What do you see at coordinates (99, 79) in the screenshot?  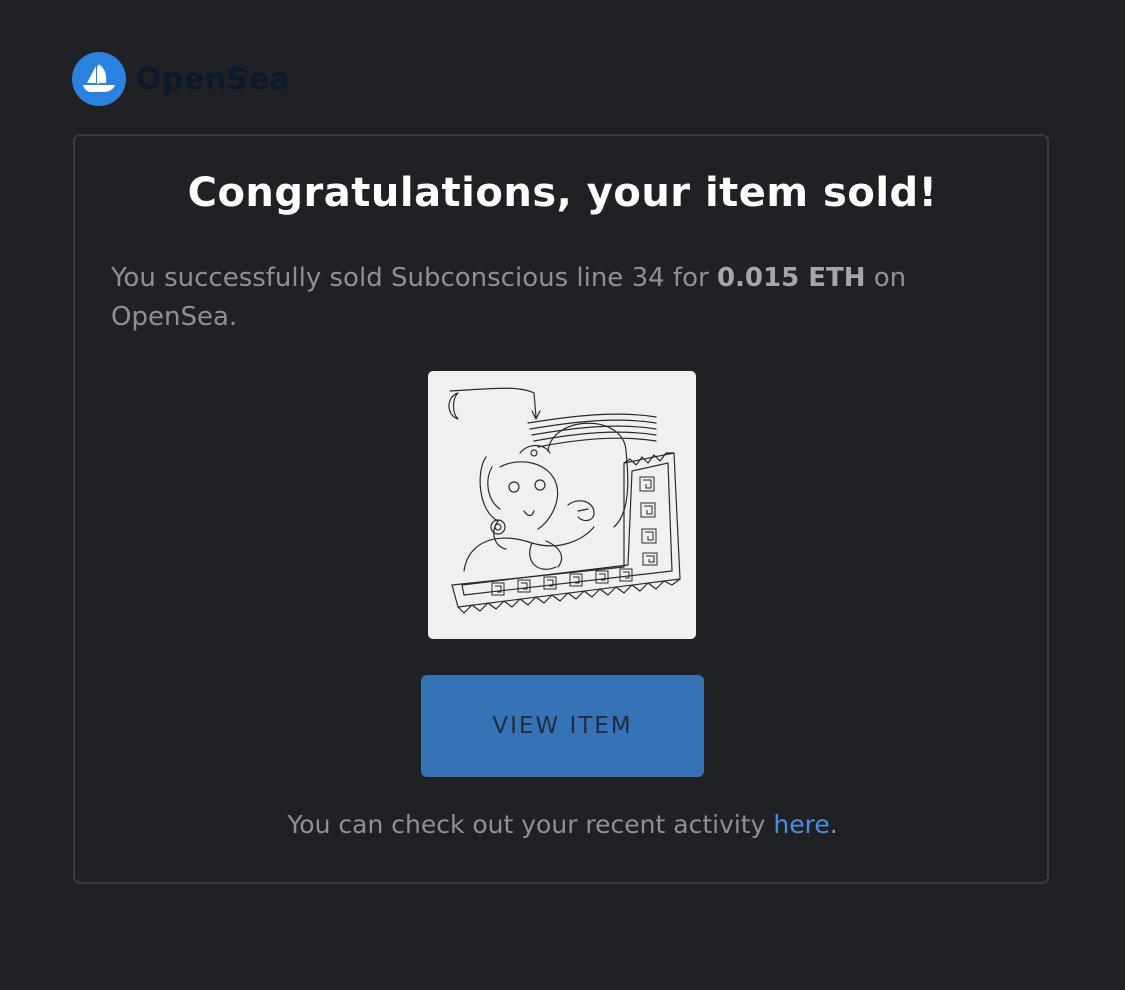 I see `opensea-boat-icon` at bounding box center [99, 79].